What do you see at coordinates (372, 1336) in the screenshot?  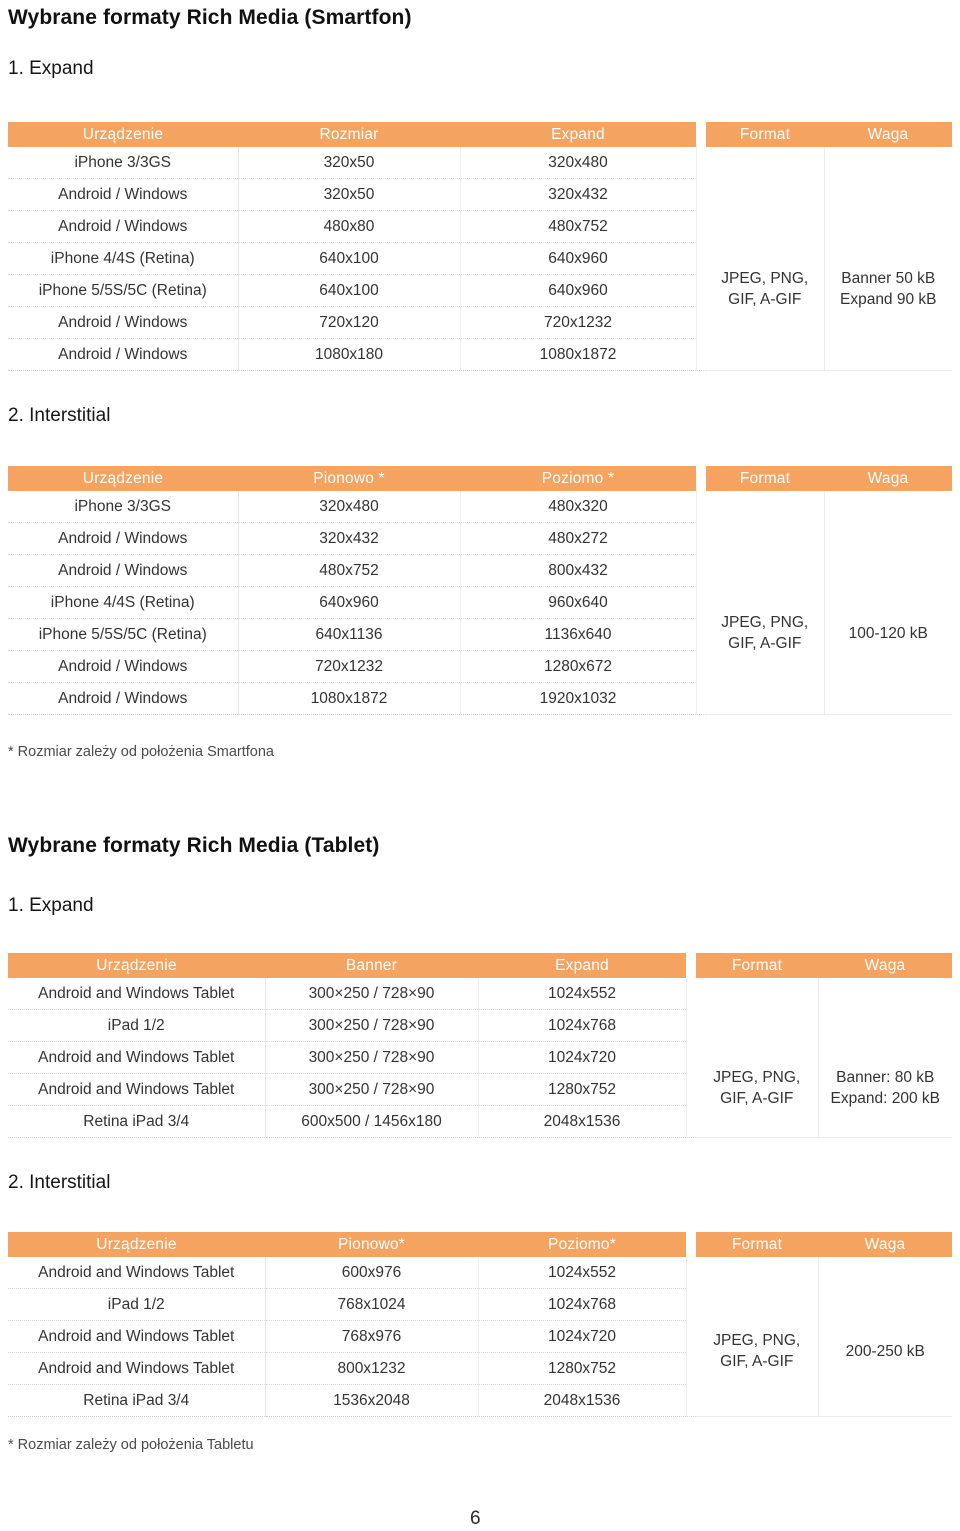 I see `cell-portrait: 768x976` at bounding box center [372, 1336].